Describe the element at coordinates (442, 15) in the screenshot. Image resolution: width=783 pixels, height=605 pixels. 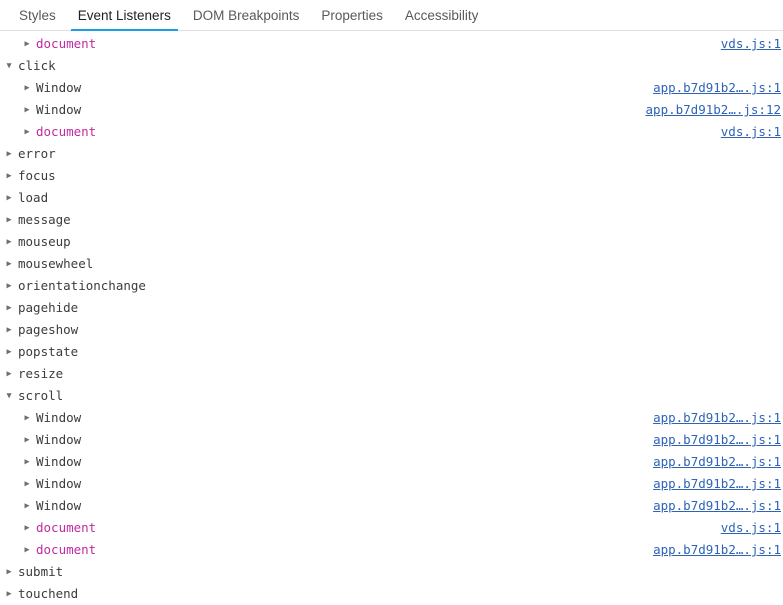
I see `tab-accessibility: Accessibility` at that location.